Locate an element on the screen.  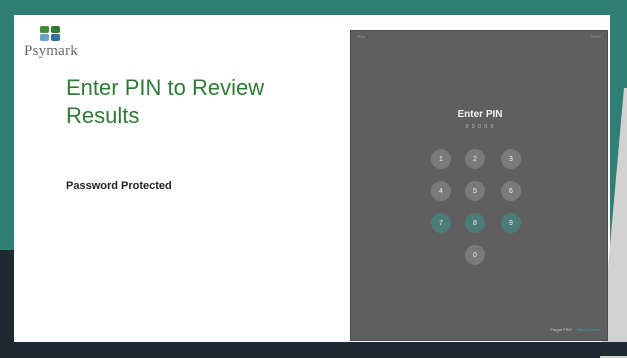
ipad-footer: Forgot PIN? Reset Device is located at coordinates (574, 329).